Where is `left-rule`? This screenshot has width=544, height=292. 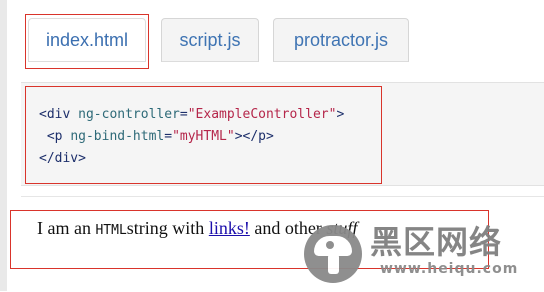 left-rule is located at coordinates (3, 145).